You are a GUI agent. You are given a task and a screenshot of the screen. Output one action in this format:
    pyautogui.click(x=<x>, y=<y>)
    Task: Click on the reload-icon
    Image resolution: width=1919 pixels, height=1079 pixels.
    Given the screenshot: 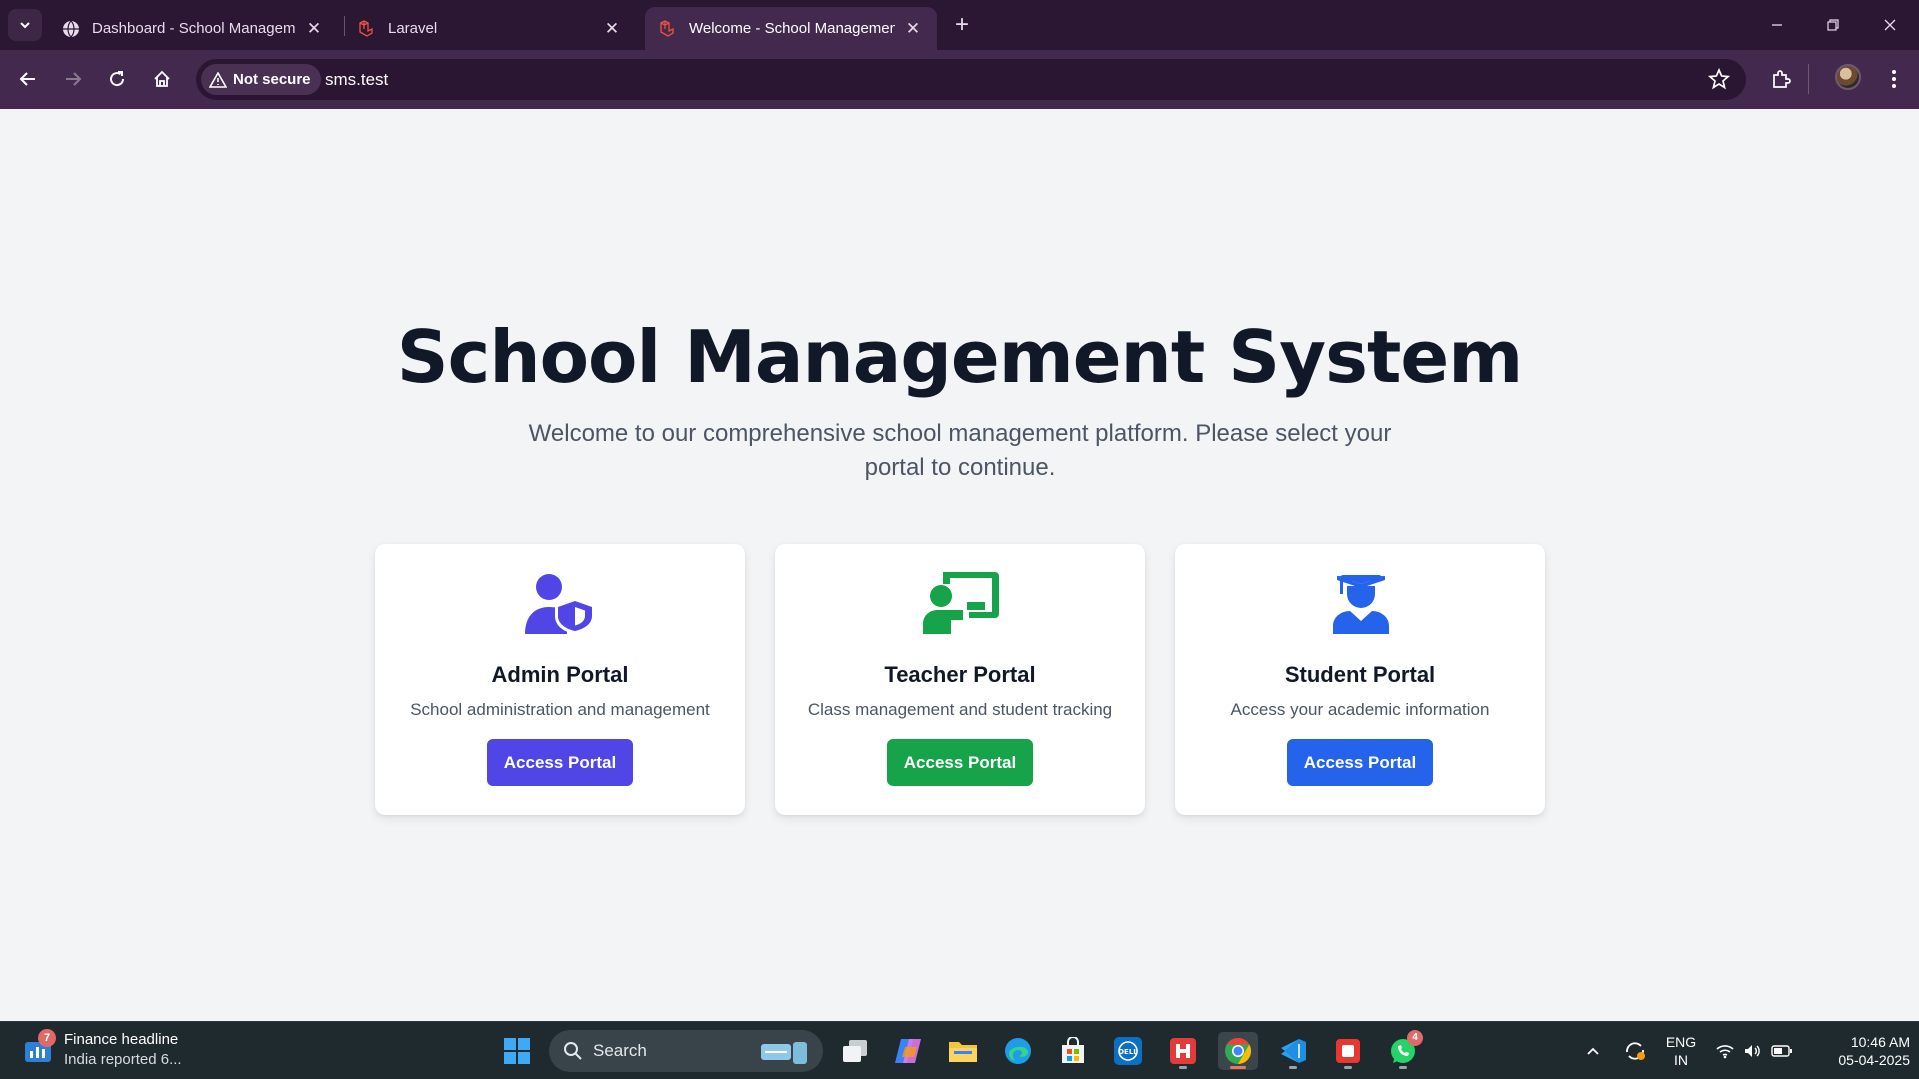 What is the action you would take?
    pyautogui.click(x=117, y=79)
    